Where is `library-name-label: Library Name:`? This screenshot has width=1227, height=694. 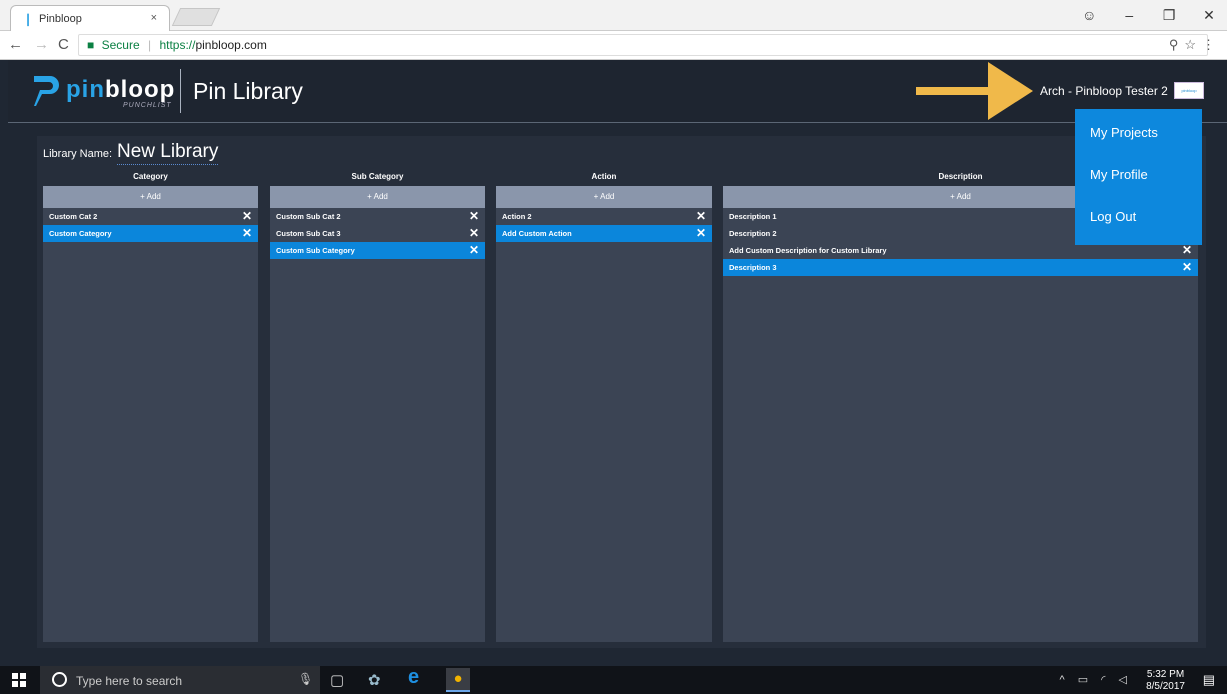 library-name-label: Library Name: is located at coordinates (78, 154).